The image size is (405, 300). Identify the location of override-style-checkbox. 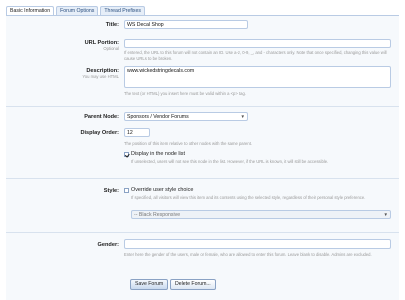
(126, 190).